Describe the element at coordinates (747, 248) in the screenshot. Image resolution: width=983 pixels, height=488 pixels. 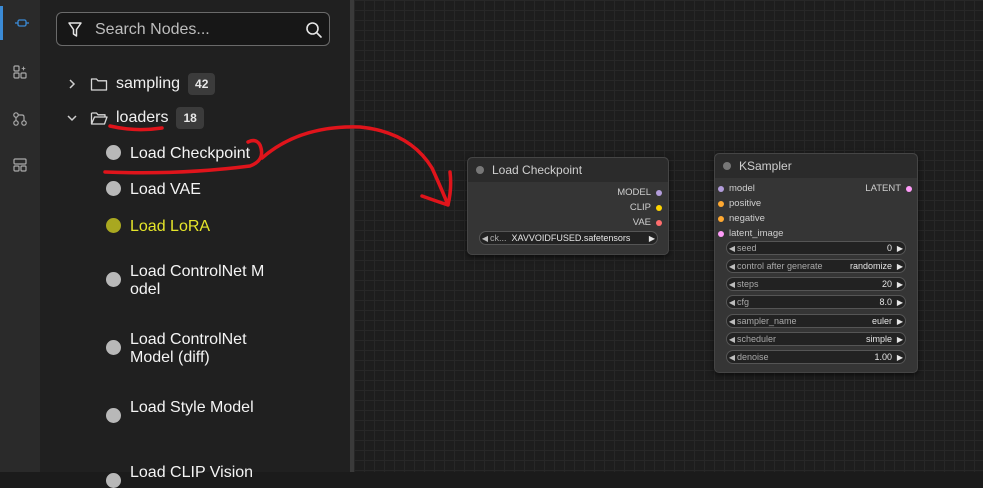
I see `widget-label: seed` at that location.